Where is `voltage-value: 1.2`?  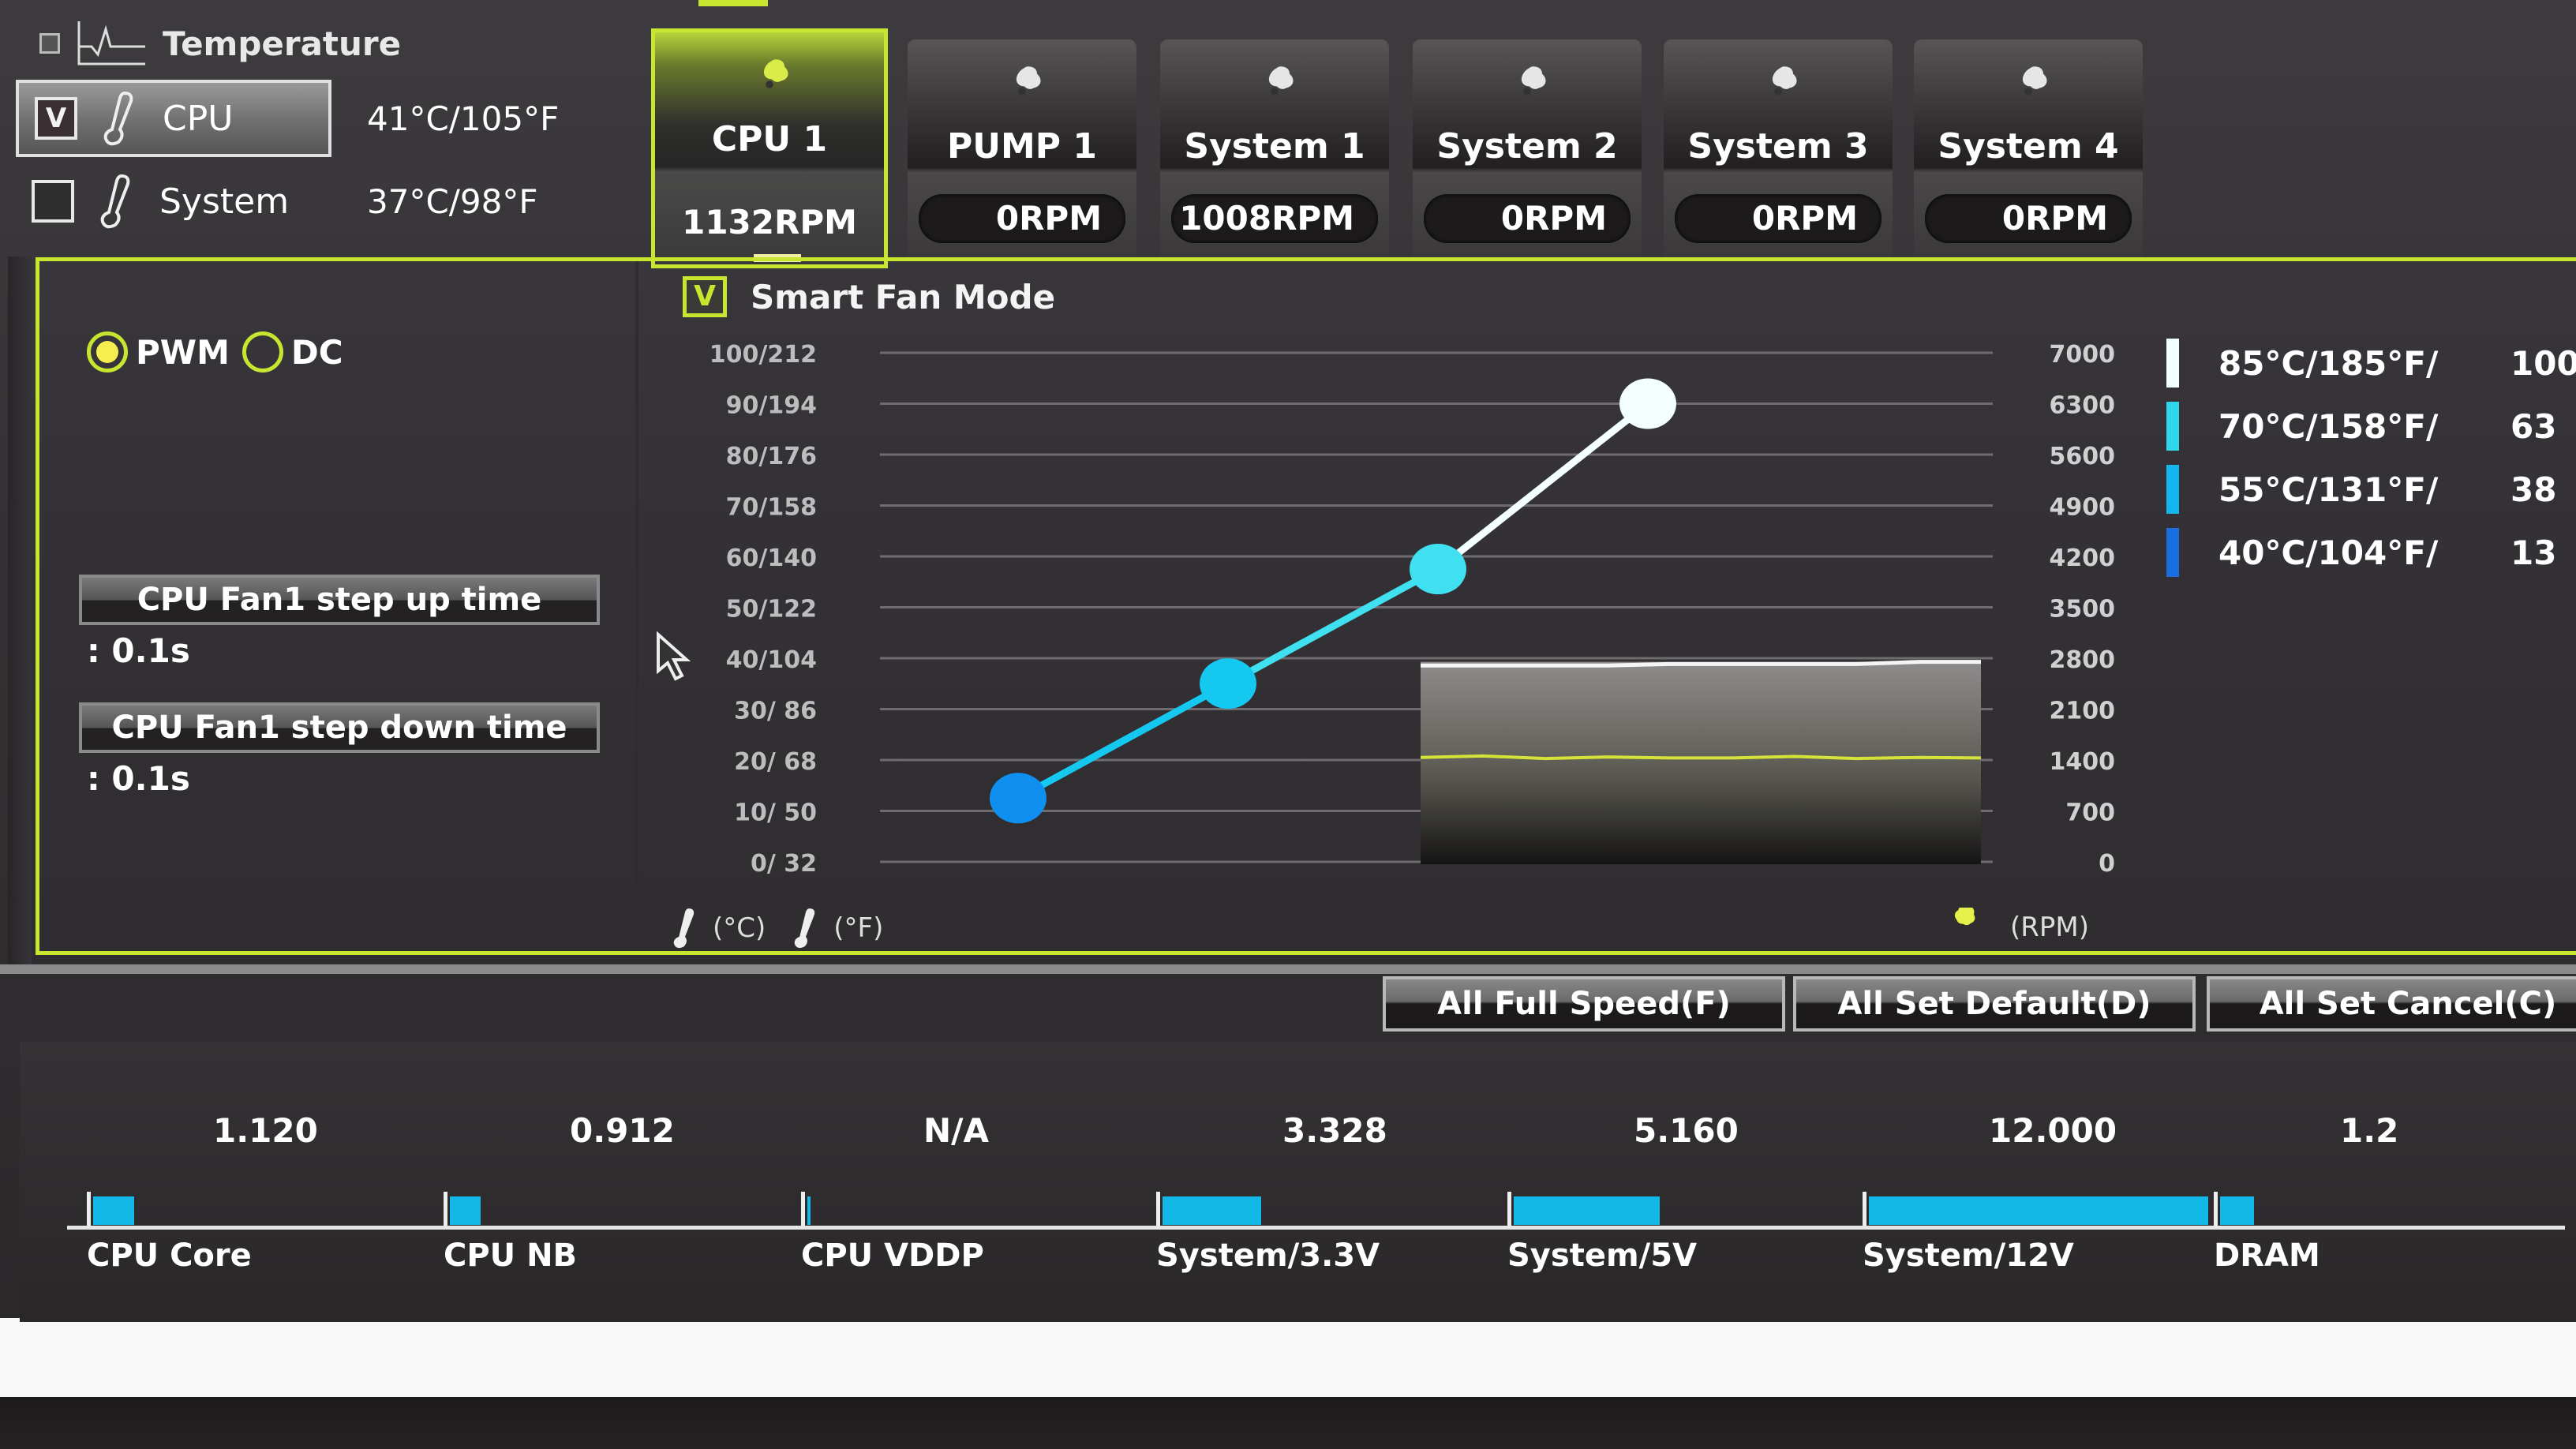 voltage-value: 1.2 is located at coordinates (2369, 1130).